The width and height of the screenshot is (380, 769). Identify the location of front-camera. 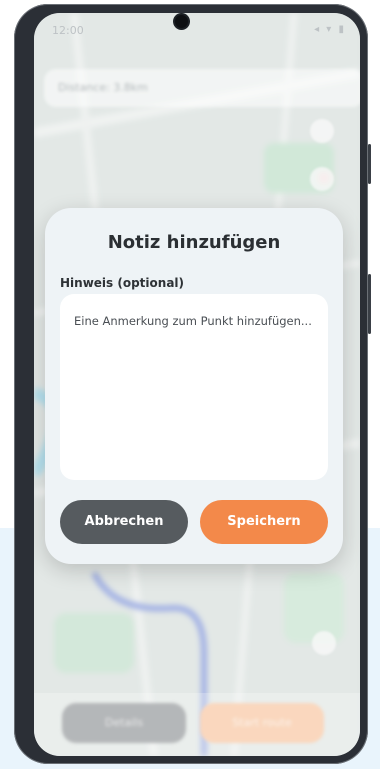
(181, 21).